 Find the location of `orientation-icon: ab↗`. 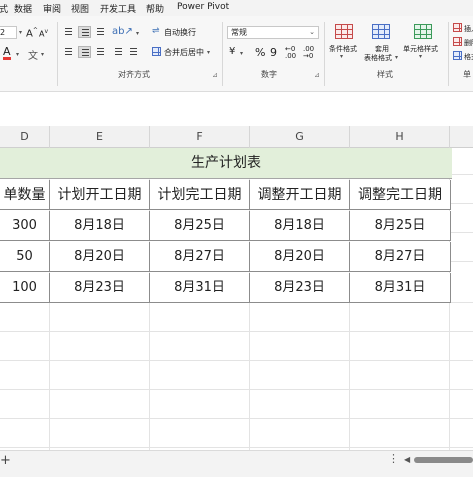

orientation-icon: ab↗ is located at coordinates (122, 31).